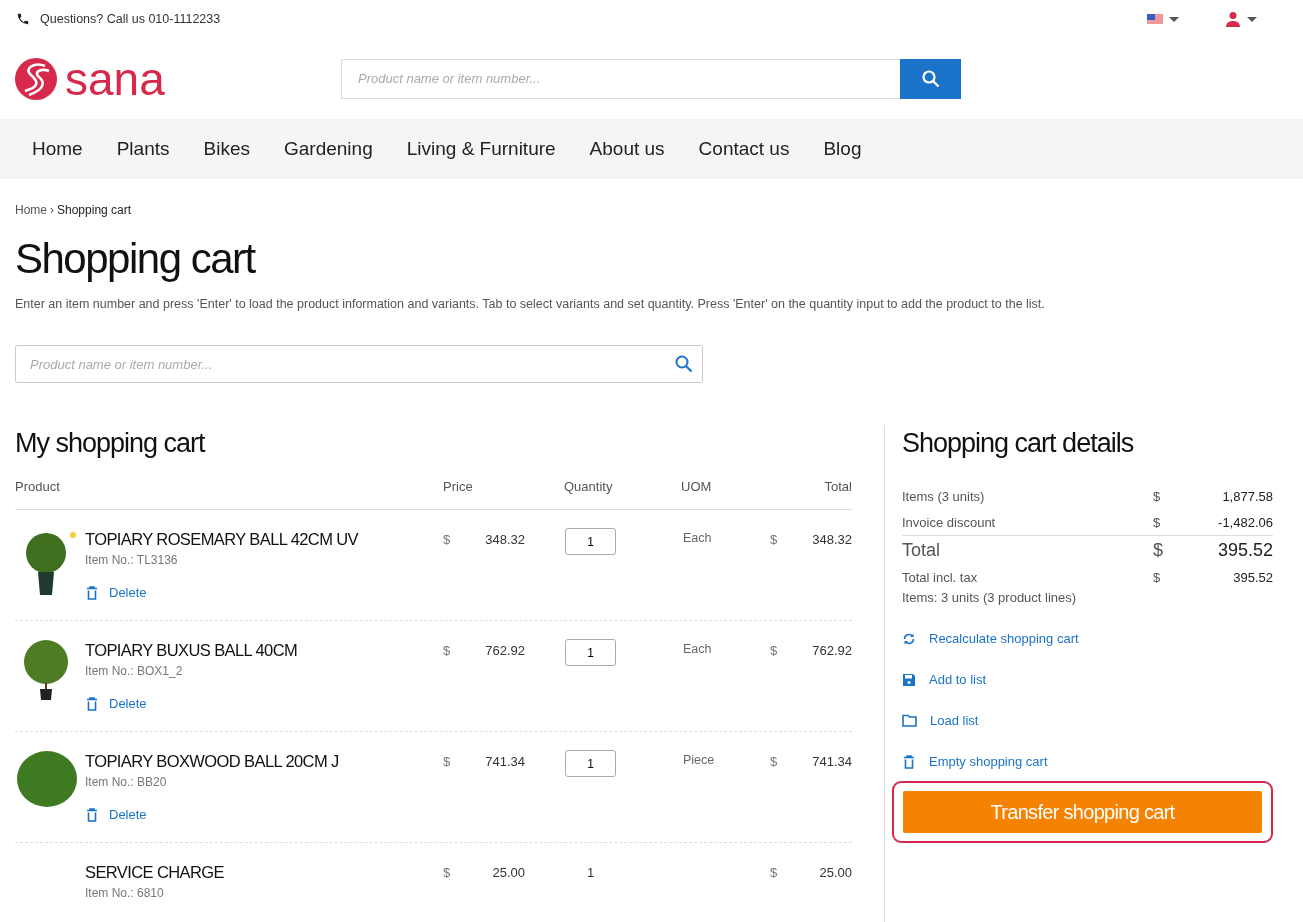 This screenshot has width=1303, height=922. What do you see at coordinates (130, 19) in the screenshot?
I see `contact-phone-text: Questions? Call us 010-1112233` at bounding box center [130, 19].